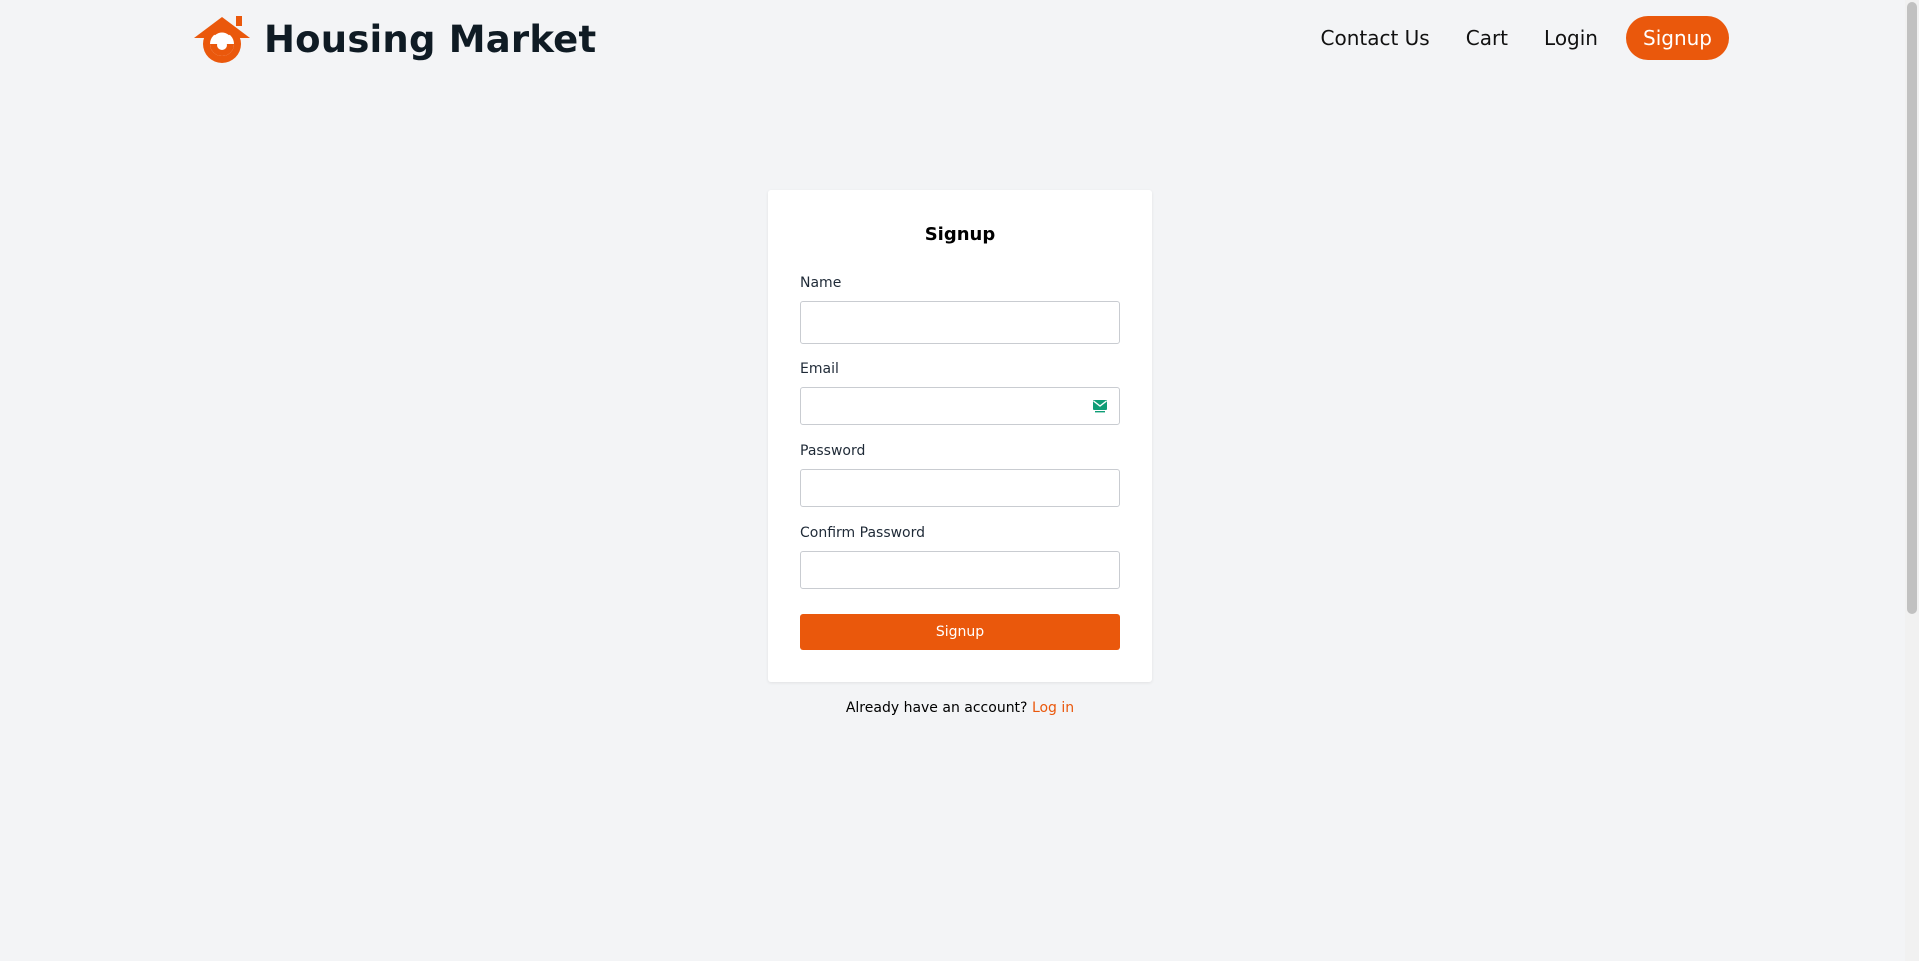 This screenshot has height=961, width=1919. I want to click on nav-contact-us: Contact Us, so click(1375, 38).